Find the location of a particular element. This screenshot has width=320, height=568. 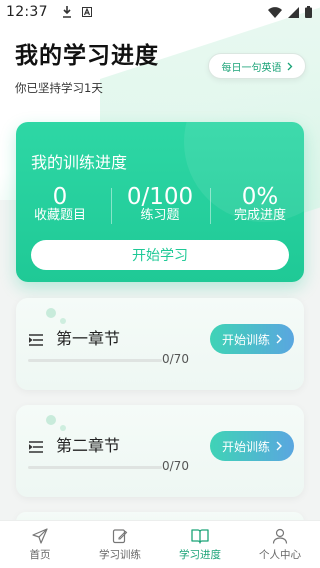

chapter-title: 第二章节 is located at coordinates (88, 445).